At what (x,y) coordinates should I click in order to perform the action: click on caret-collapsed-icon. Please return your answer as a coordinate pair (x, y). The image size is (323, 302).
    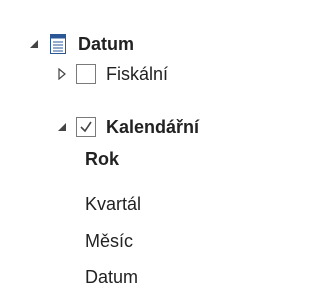
    Looking at the image, I should click on (62, 74).